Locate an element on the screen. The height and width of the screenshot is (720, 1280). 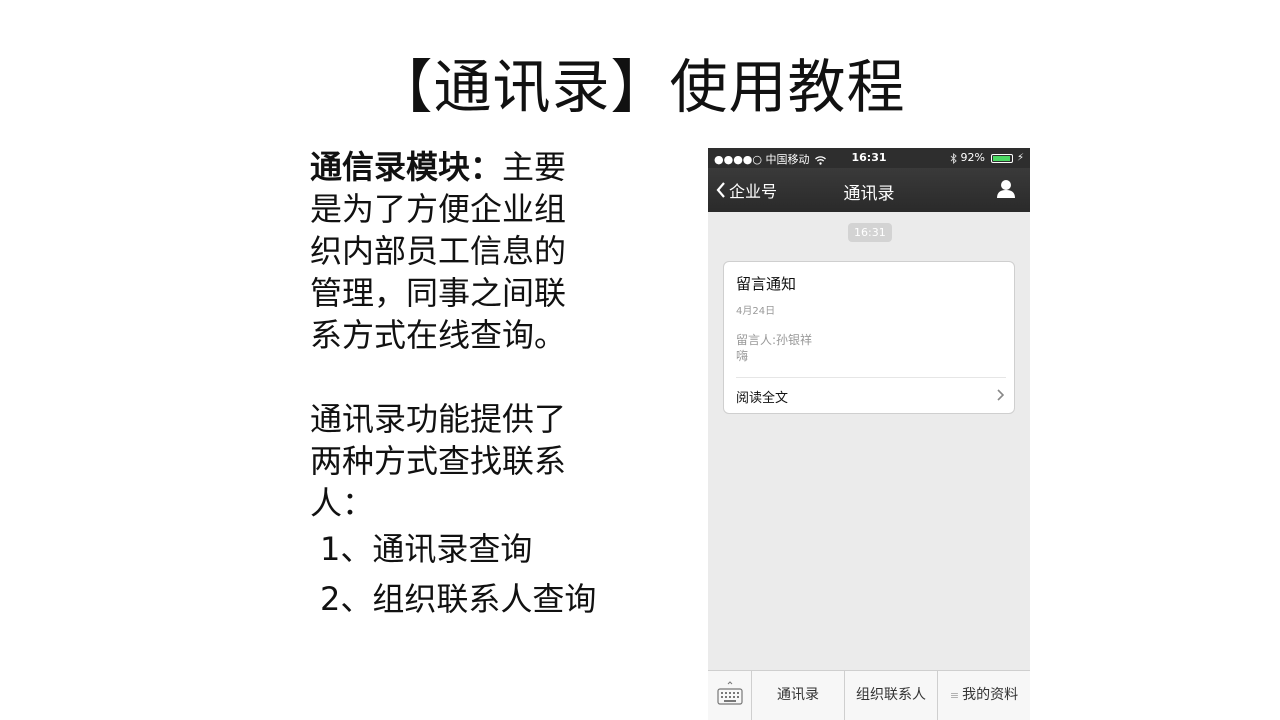
battery-percent: 92% is located at coordinates (972, 157).